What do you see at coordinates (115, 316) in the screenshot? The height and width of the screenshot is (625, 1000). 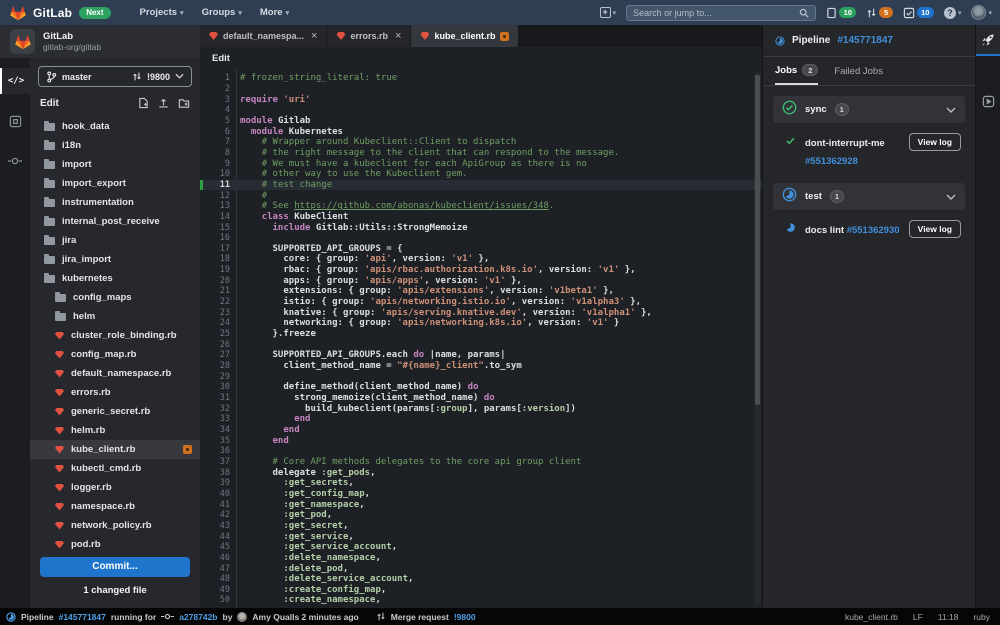 I see `tree-item-helm: helm` at bounding box center [115, 316].